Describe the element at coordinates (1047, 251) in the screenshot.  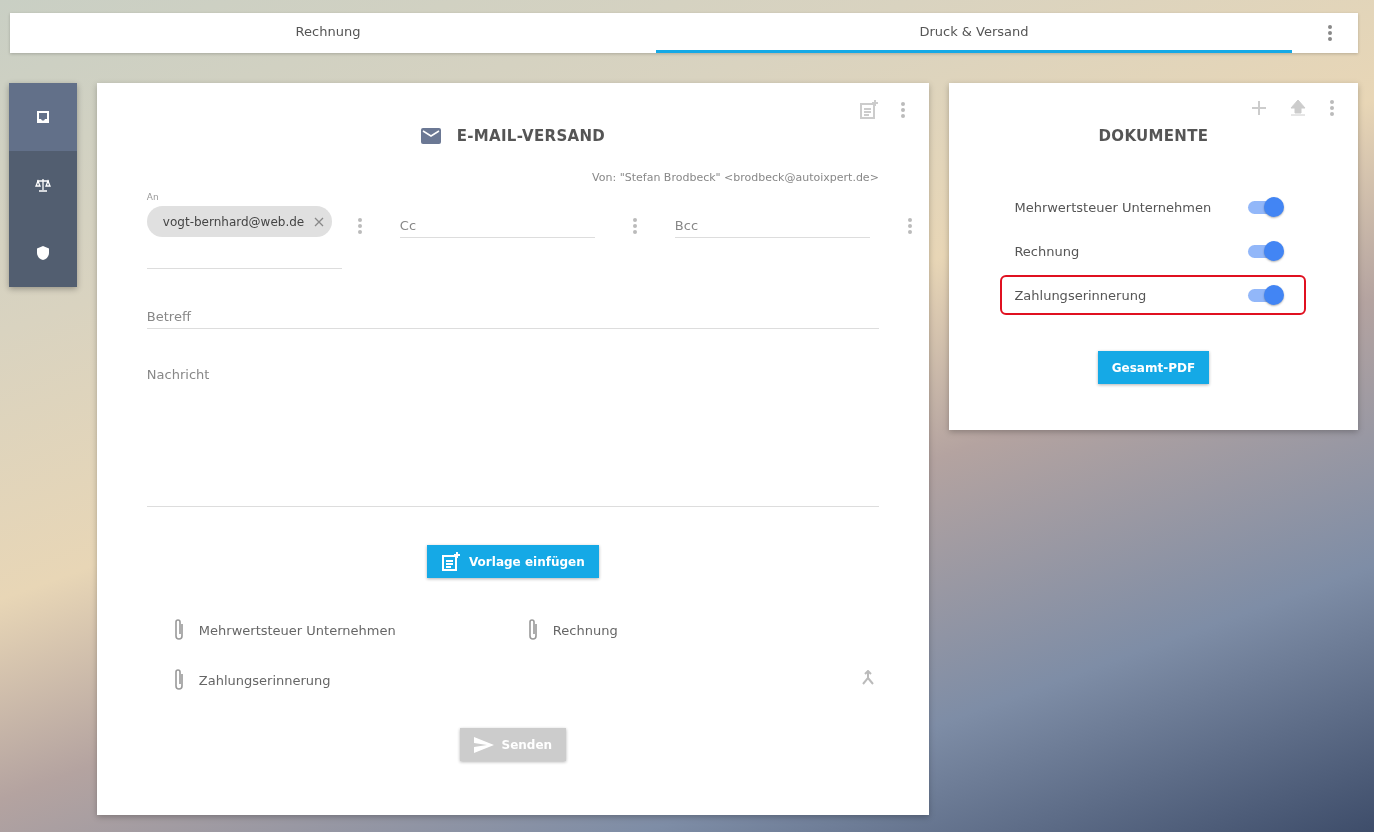
I see `document-name: Rechnung` at that location.